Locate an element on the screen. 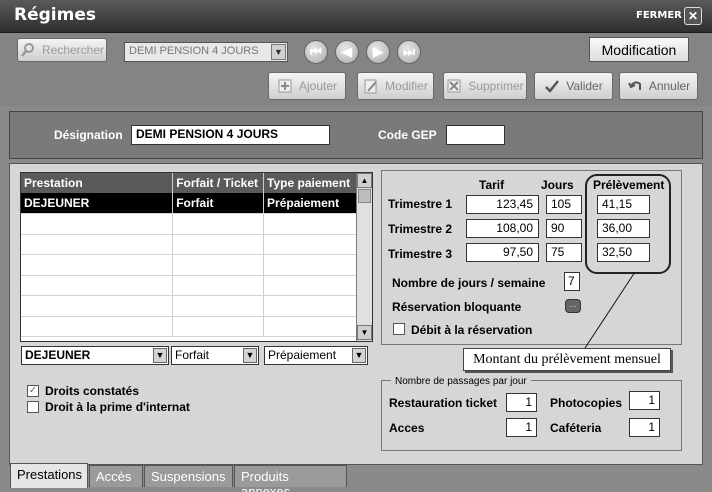  forfait-dropdown-value: Forfait is located at coordinates (192, 355).